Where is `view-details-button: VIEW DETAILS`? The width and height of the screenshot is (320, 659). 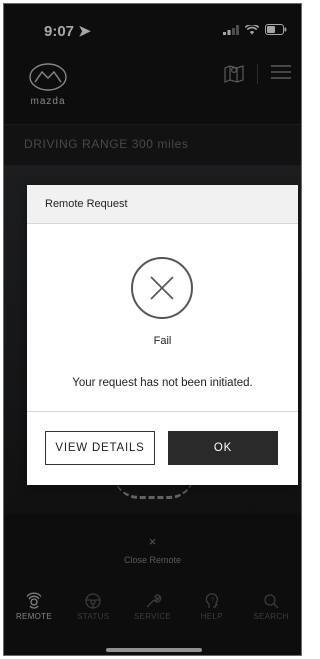 view-details-button: VIEW DETAILS is located at coordinates (100, 448).